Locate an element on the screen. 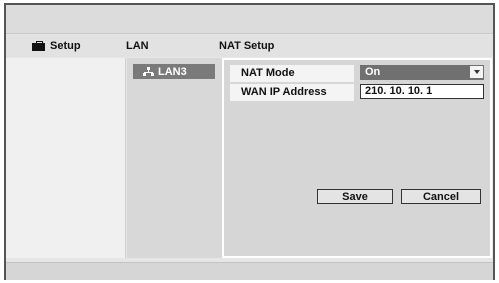 The image size is (499, 283). nat-mode-value: On is located at coordinates (373, 72).